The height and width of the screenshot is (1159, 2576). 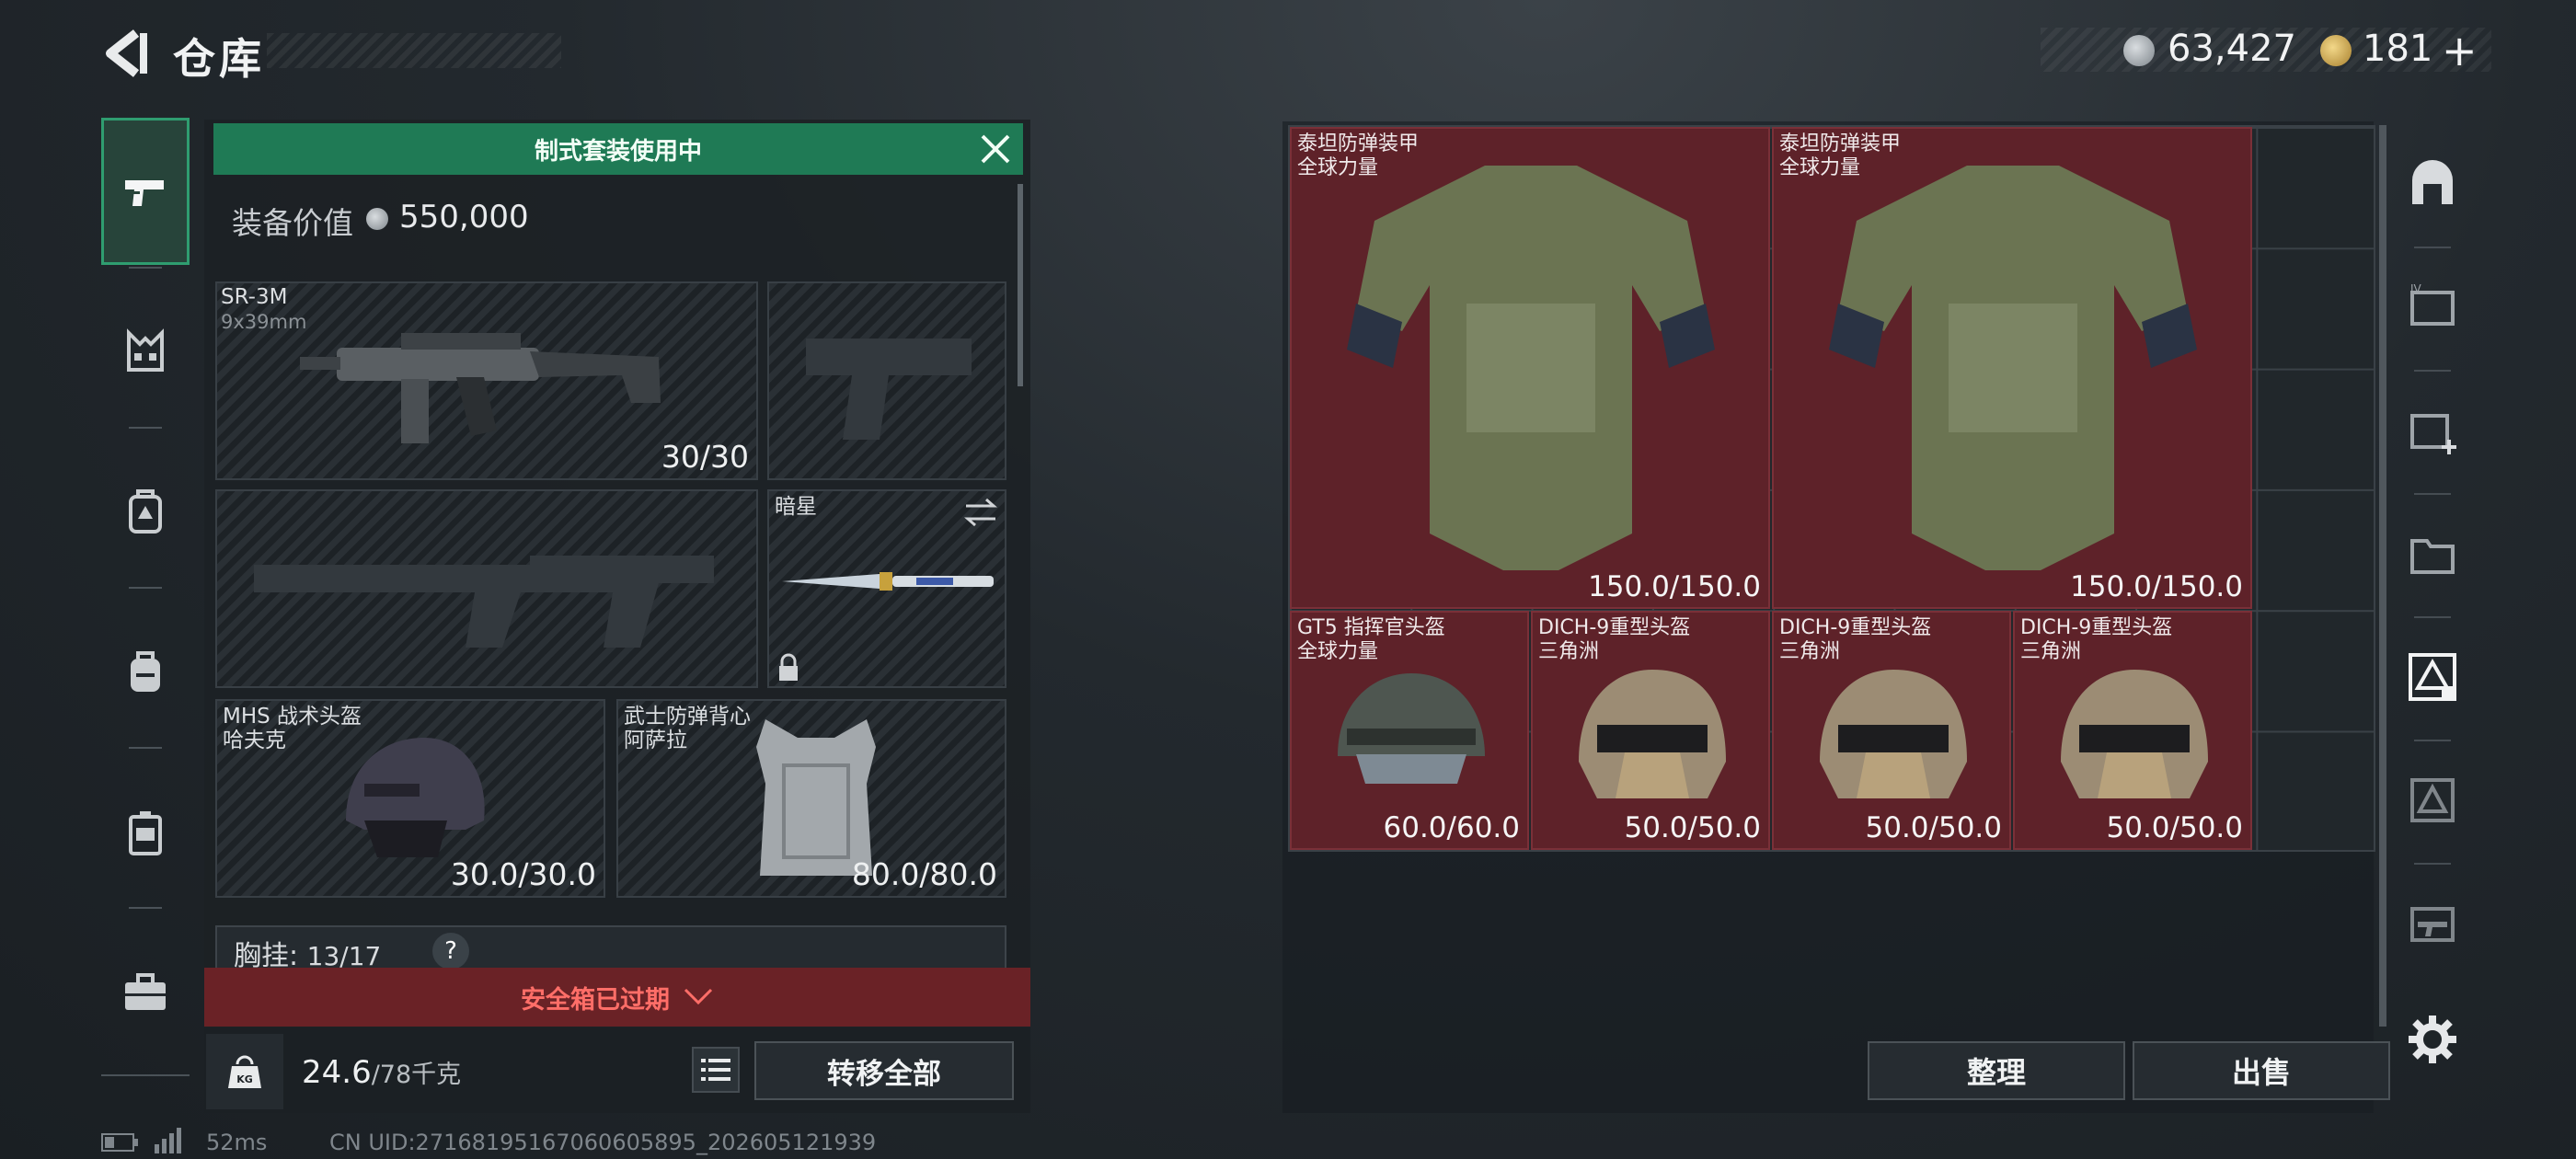 I want to click on carry-weight: 24.6/78千克, so click(x=381, y=1072).